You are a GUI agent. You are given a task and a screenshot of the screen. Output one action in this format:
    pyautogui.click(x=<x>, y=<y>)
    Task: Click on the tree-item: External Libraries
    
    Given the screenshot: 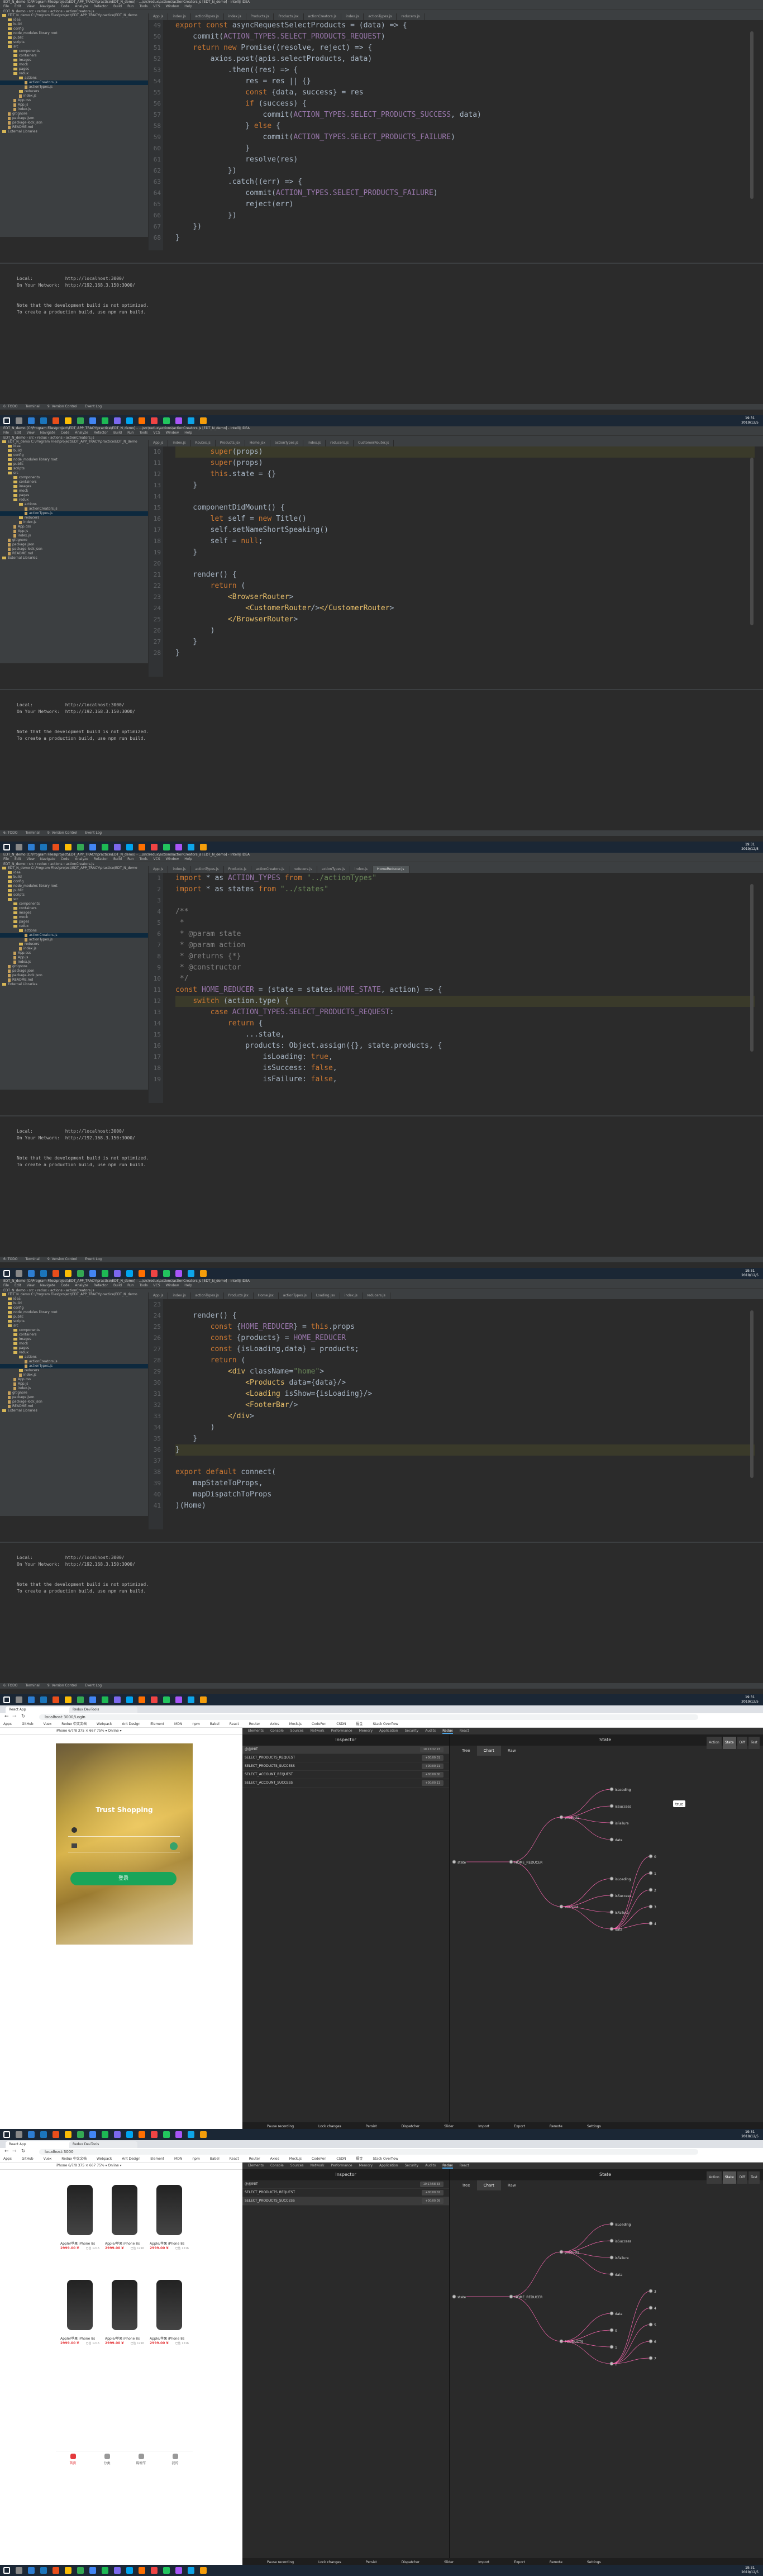 What is the action you would take?
    pyautogui.click(x=74, y=558)
    